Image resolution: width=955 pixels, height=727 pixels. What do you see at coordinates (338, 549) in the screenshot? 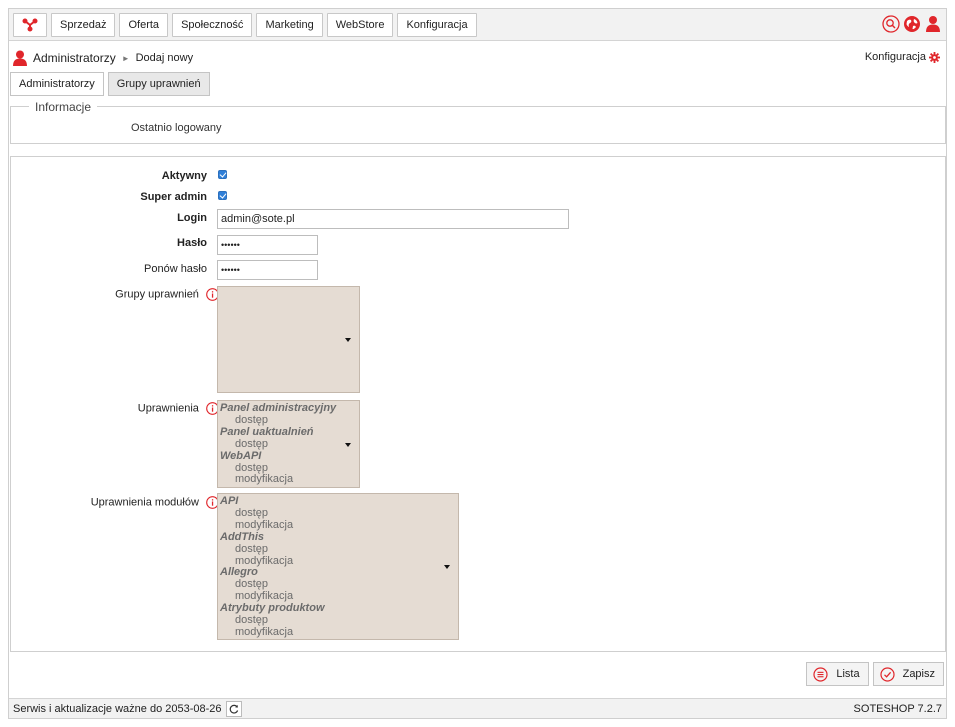
I see `module-option: dostęp` at bounding box center [338, 549].